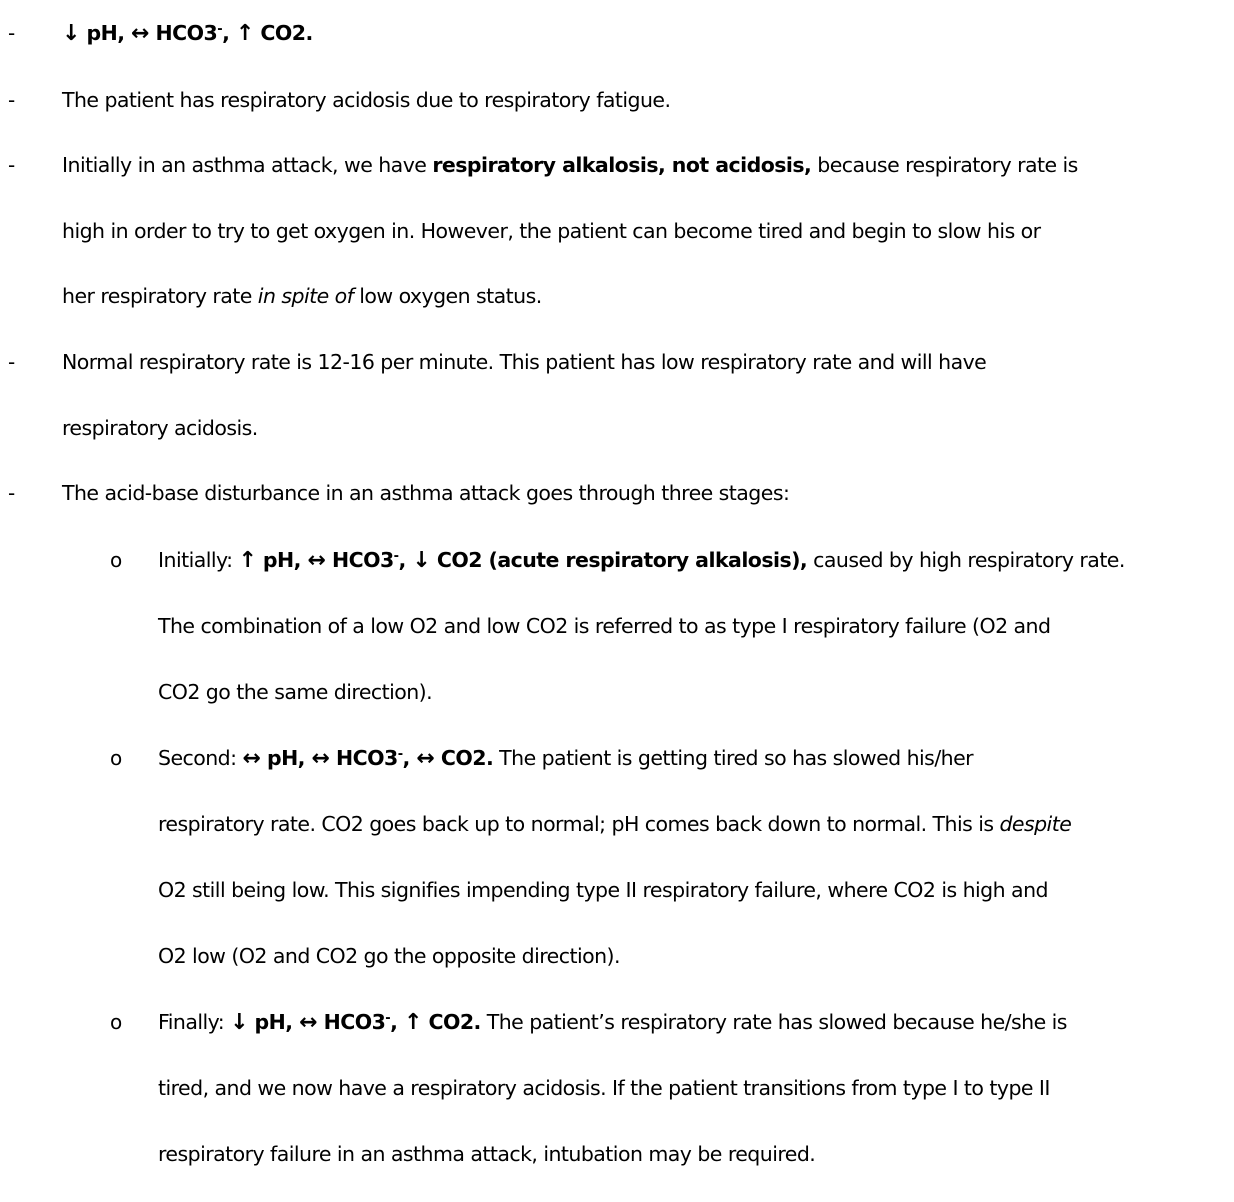 Image resolution: width=1234 pixels, height=1202 pixels. Describe the element at coordinates (160, 296) in the screenshot. I see `text-segment: her respiratory rate` at that location.